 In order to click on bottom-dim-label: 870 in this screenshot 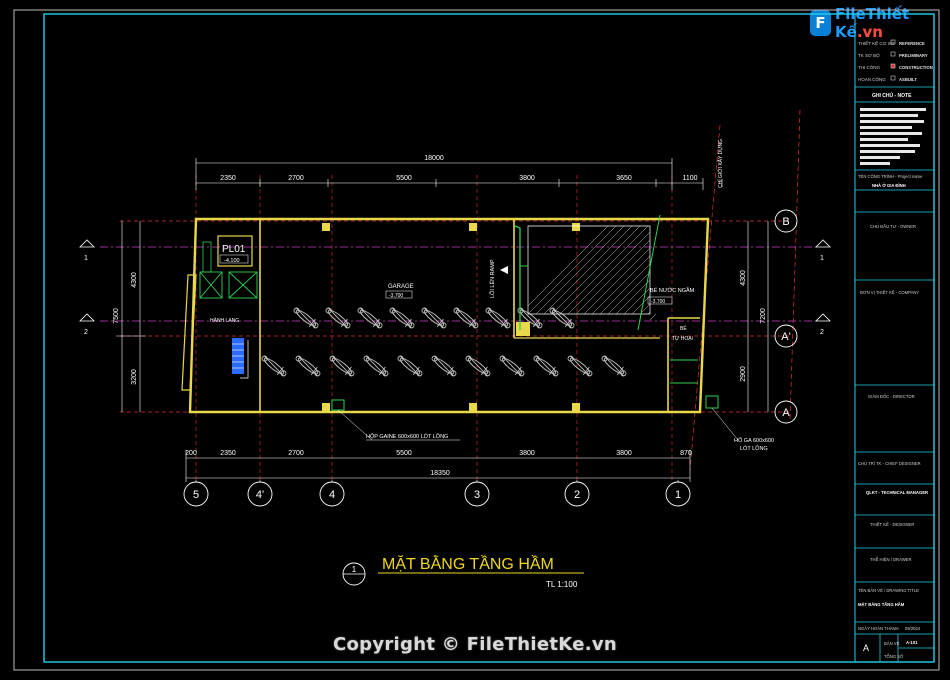, I will do `click(686, 453)`.